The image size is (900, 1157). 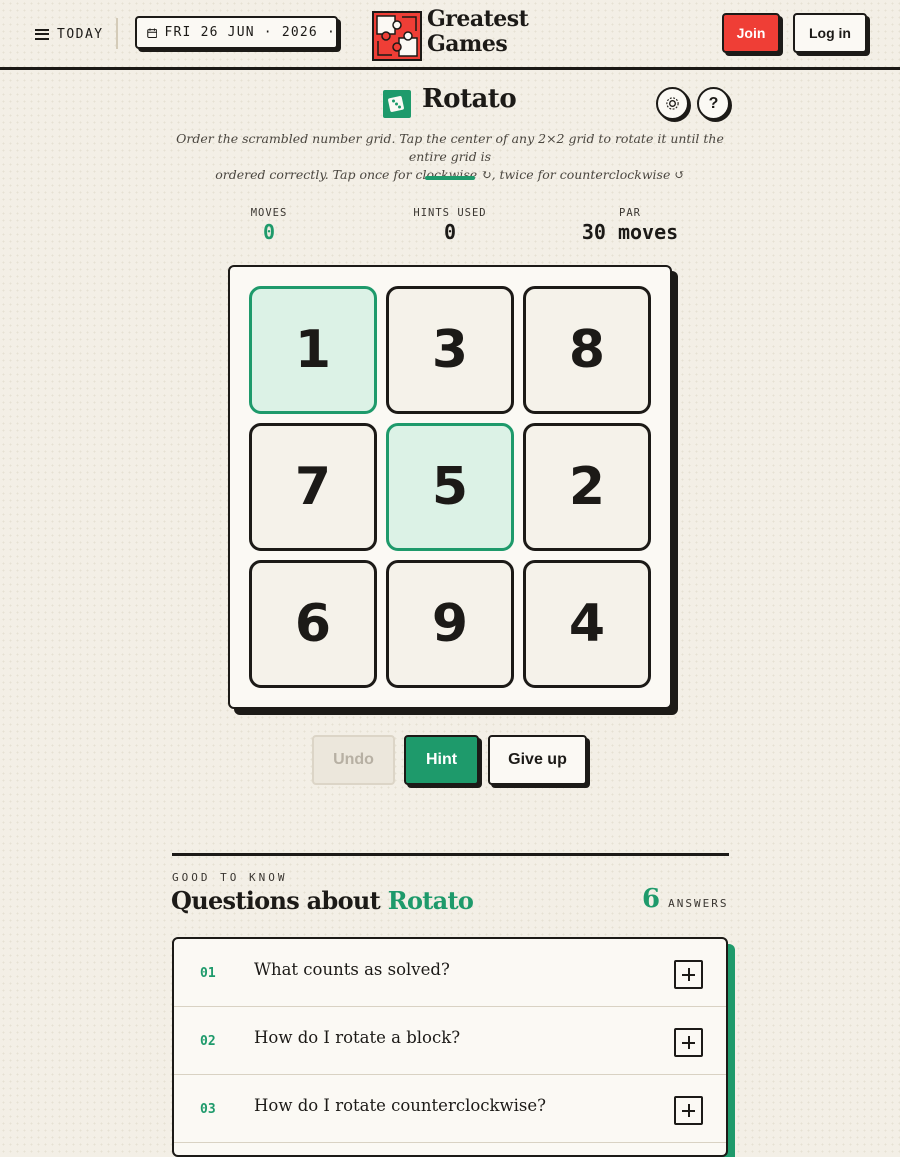 I want to click on tile: 7, so click(x=313, y=487).